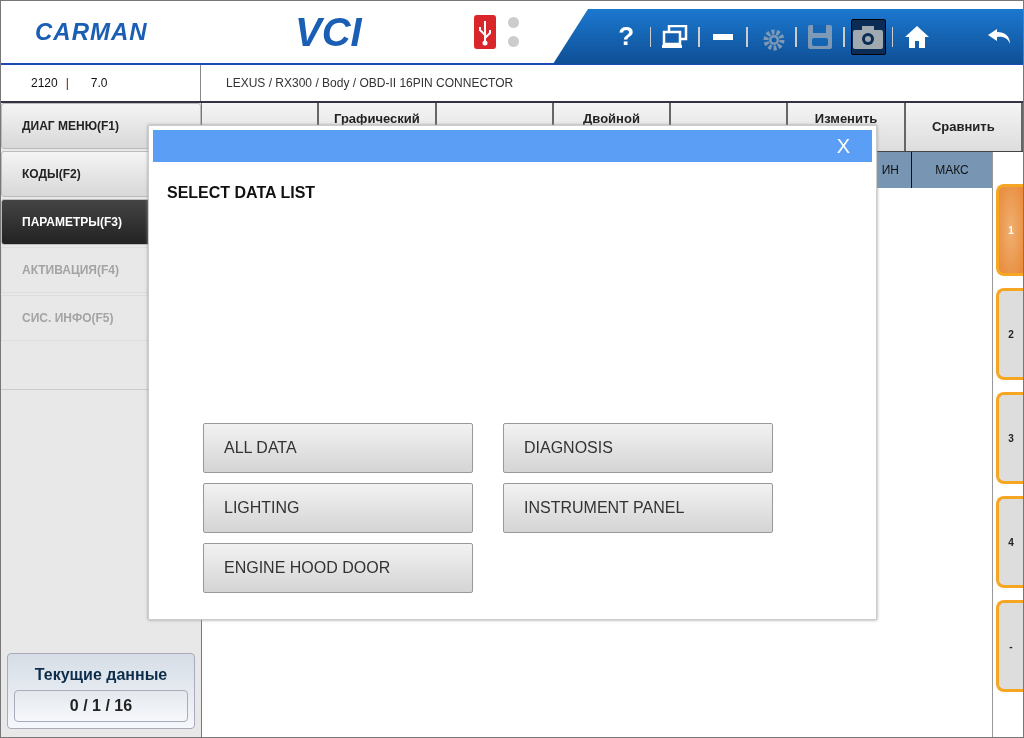  Describe the element at coordinates (44, 83) in the screenshot. I see `code-text: 2120` at that location.